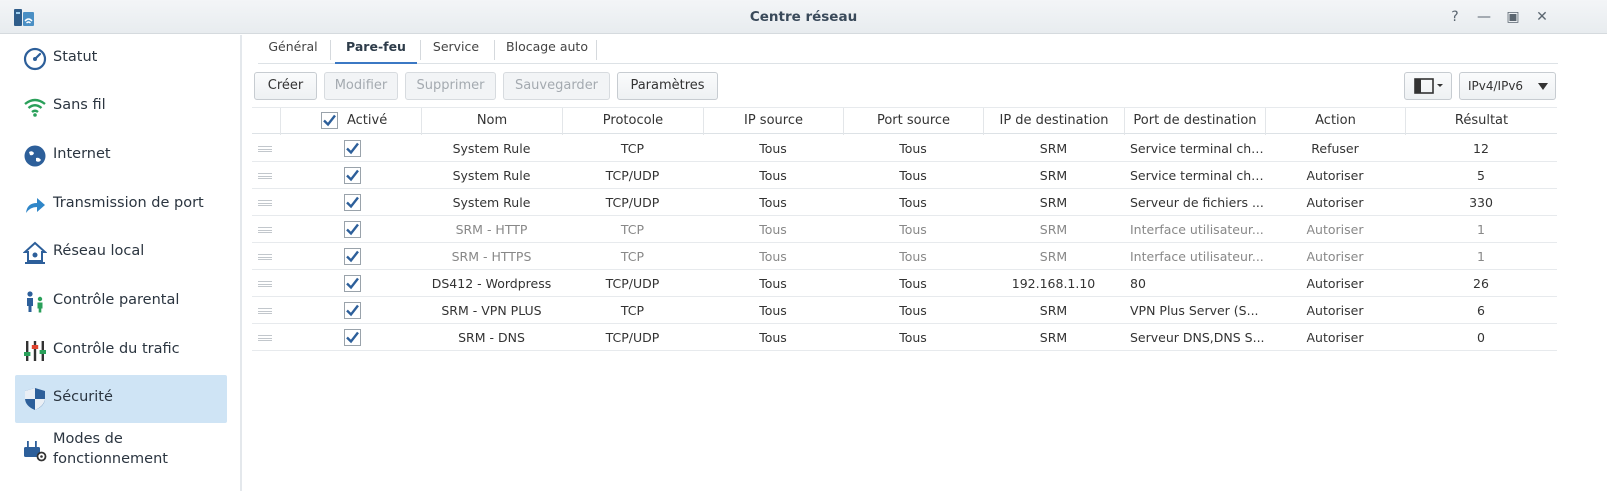  I want to click on column-header-name: Nom, so click(491, 121).